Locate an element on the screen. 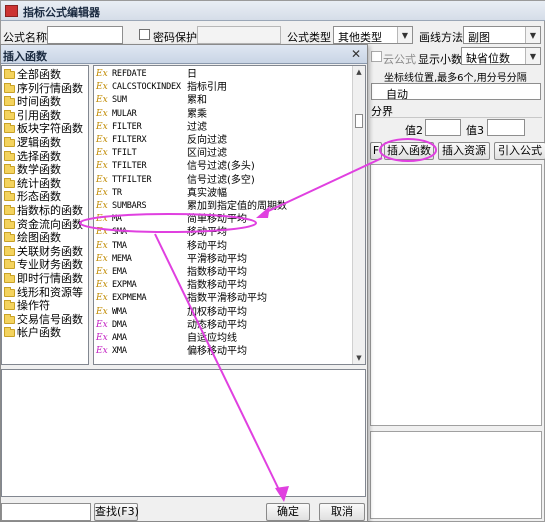  annotation-circle-insert-function is located at coordinates (408, 150).